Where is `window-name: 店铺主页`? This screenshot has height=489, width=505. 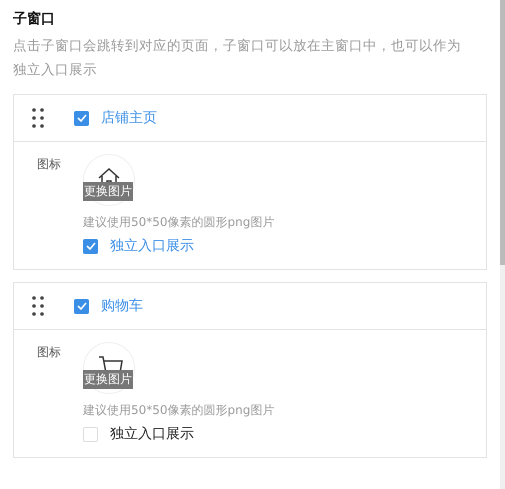 window-name: 店铺主页 is located at coordinates (129, 118).